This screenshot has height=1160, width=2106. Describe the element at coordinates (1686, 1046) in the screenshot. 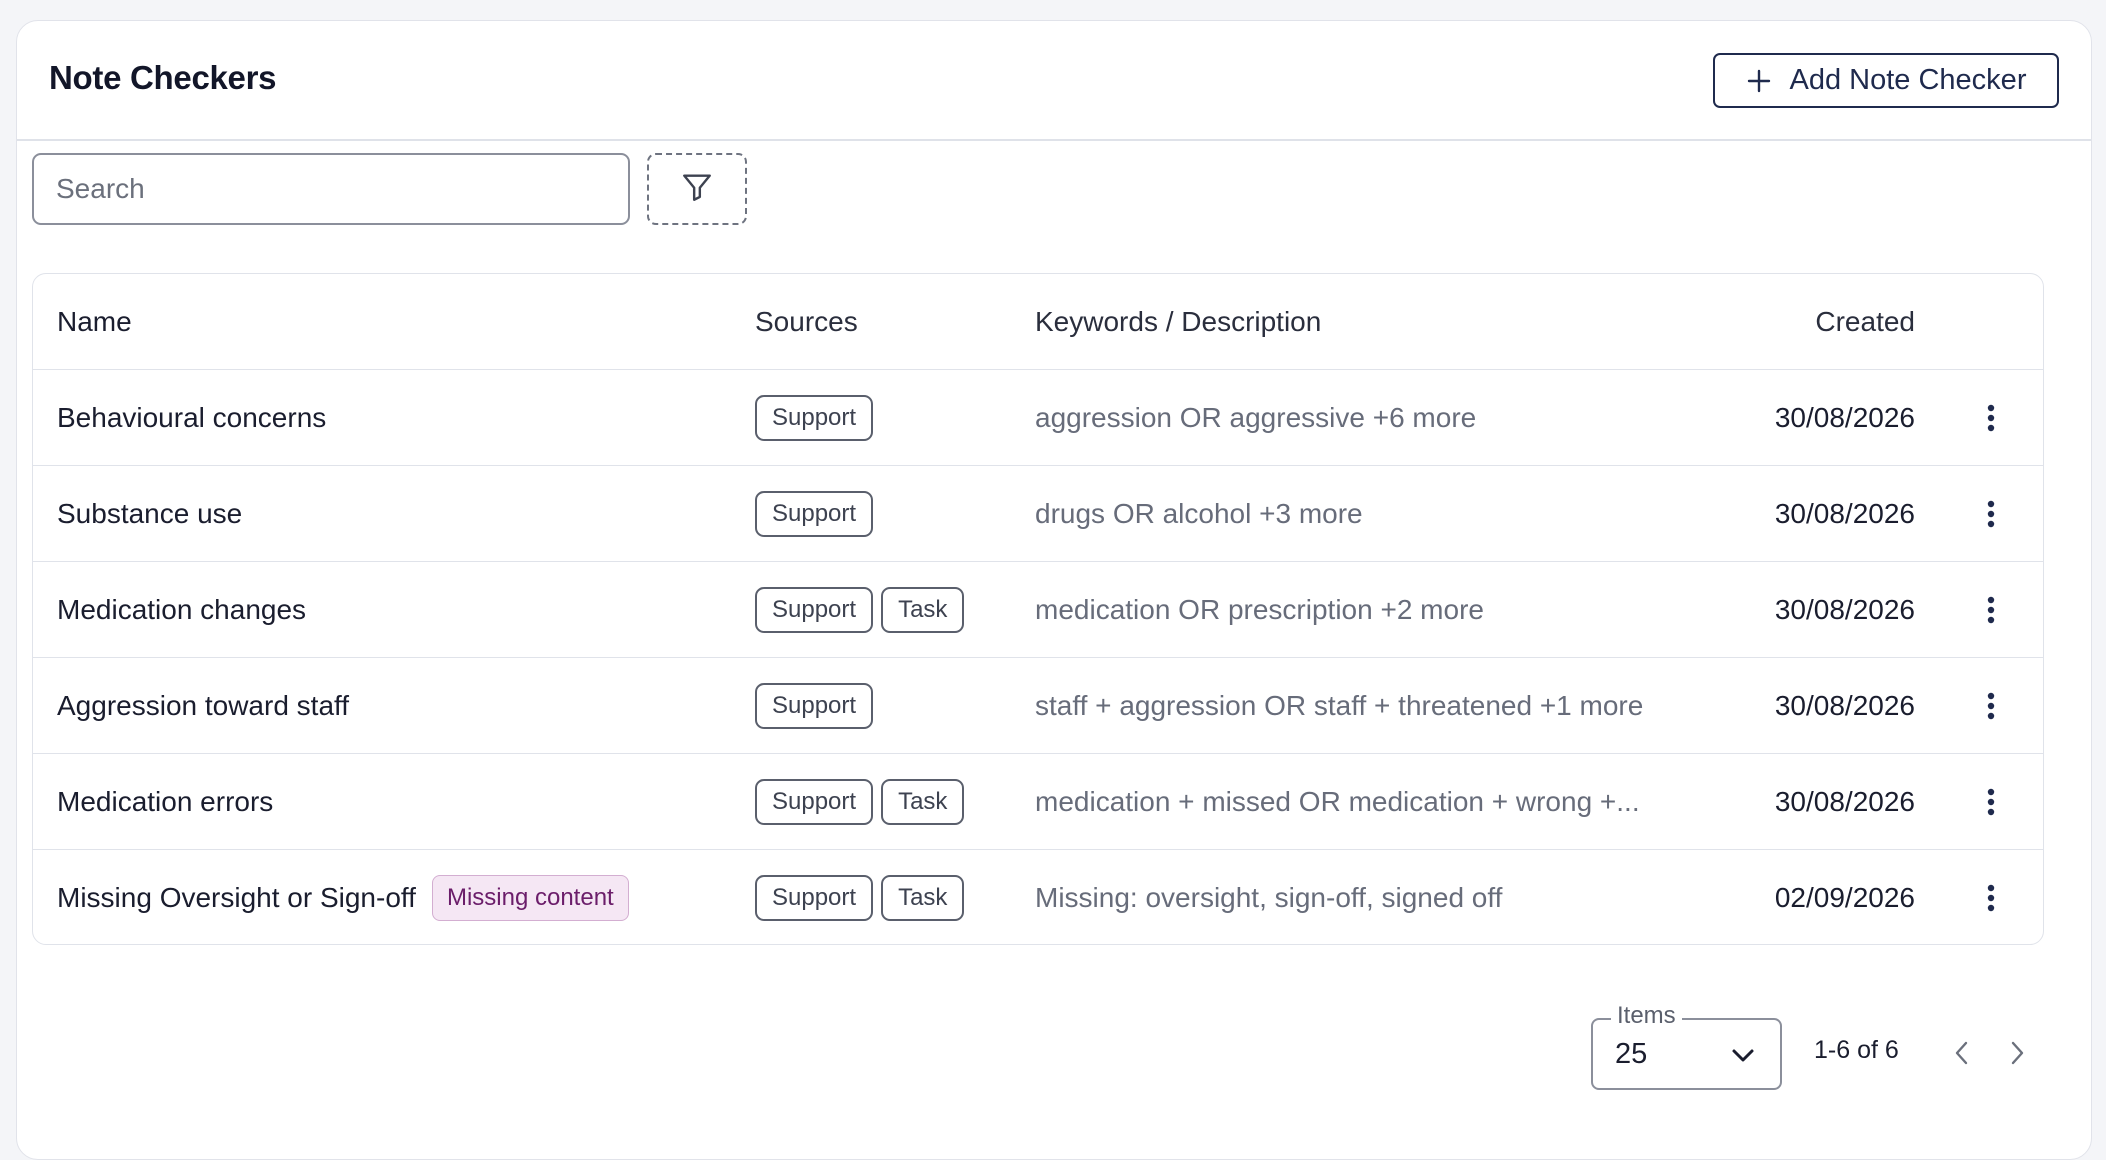

I see `items-per-page-select: Items 25` at that location.